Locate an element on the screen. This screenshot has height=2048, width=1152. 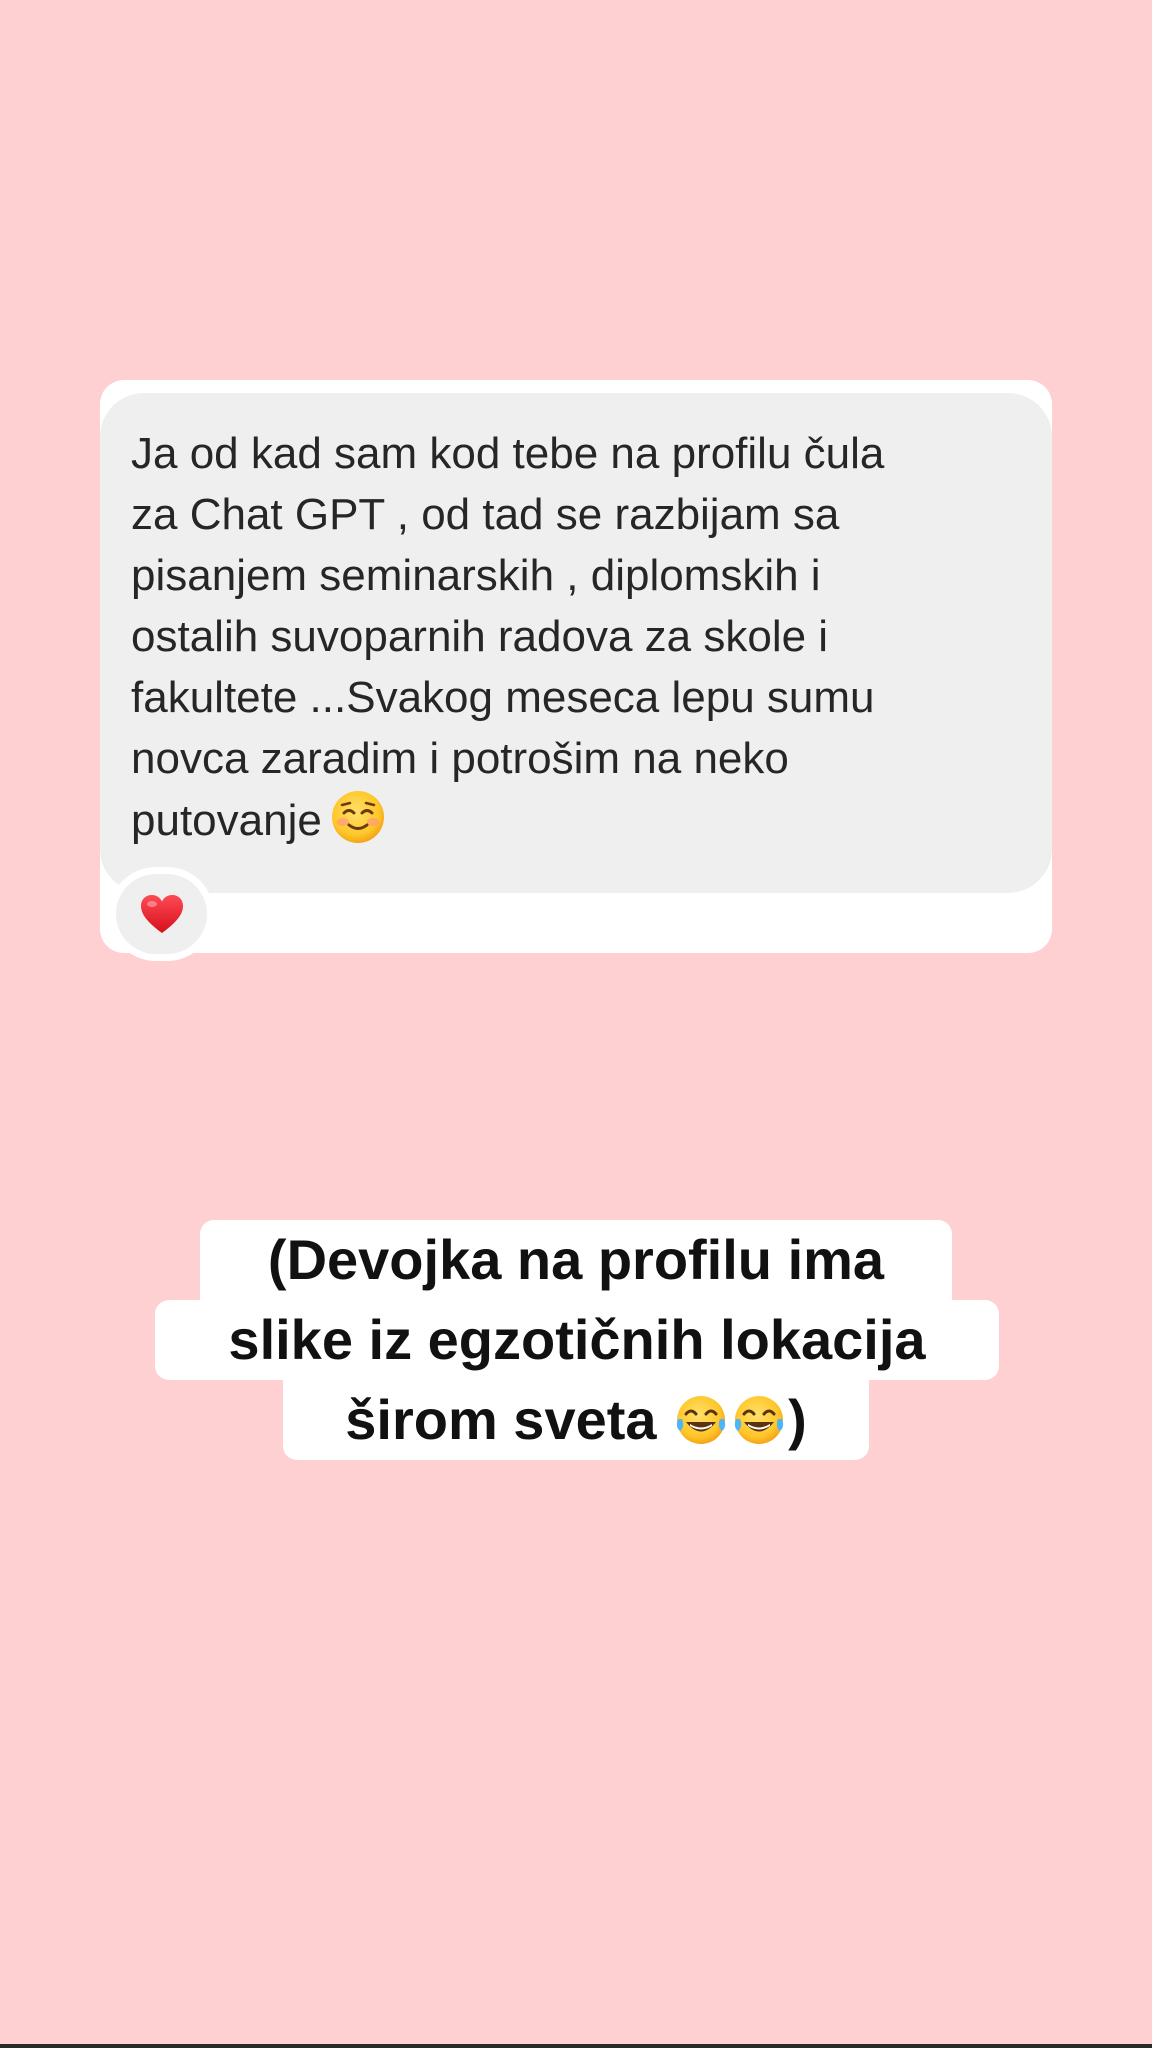
caption-line: (Devojka na profilu ima is located at coordinates (576, 1260).